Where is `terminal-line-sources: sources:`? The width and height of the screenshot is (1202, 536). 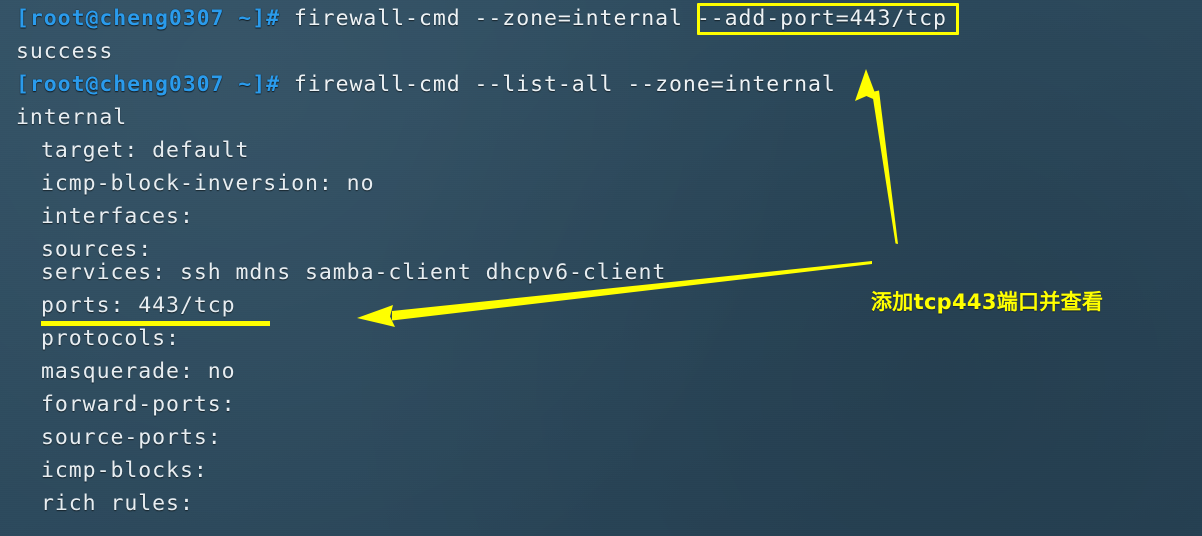
terminal-line-sources: sources: is located at coordinates (97, 249).